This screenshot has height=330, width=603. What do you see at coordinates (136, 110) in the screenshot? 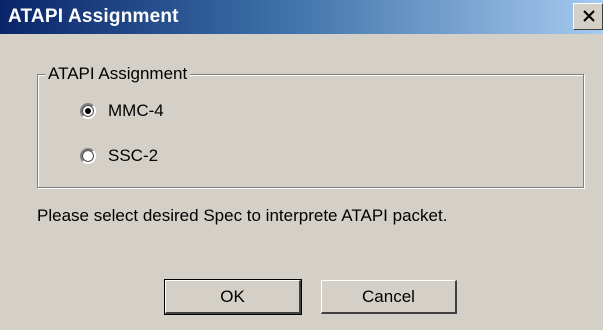
I see `radio-mmc4-label: MMC-4` at bounding box center [136, 110].